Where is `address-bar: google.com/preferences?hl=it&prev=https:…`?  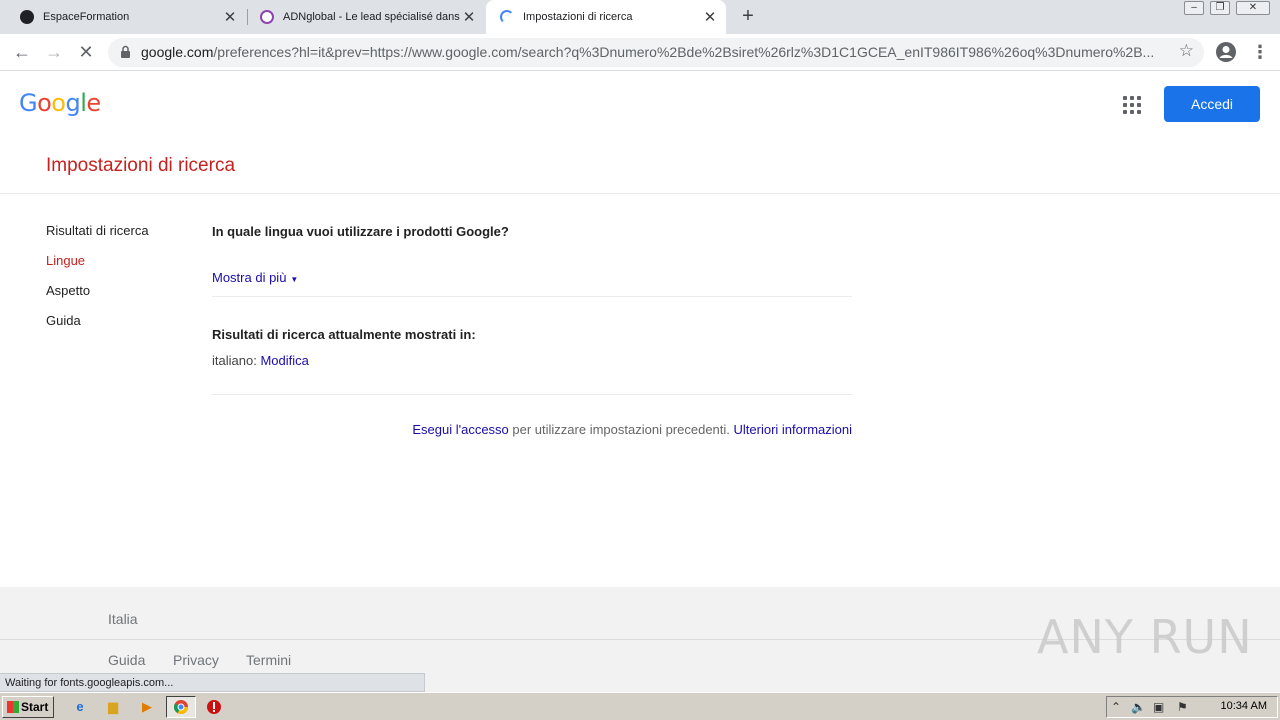 address-bar: google.com/preferences?hl=it&prev=https:… is located at coordinates (656, 52).